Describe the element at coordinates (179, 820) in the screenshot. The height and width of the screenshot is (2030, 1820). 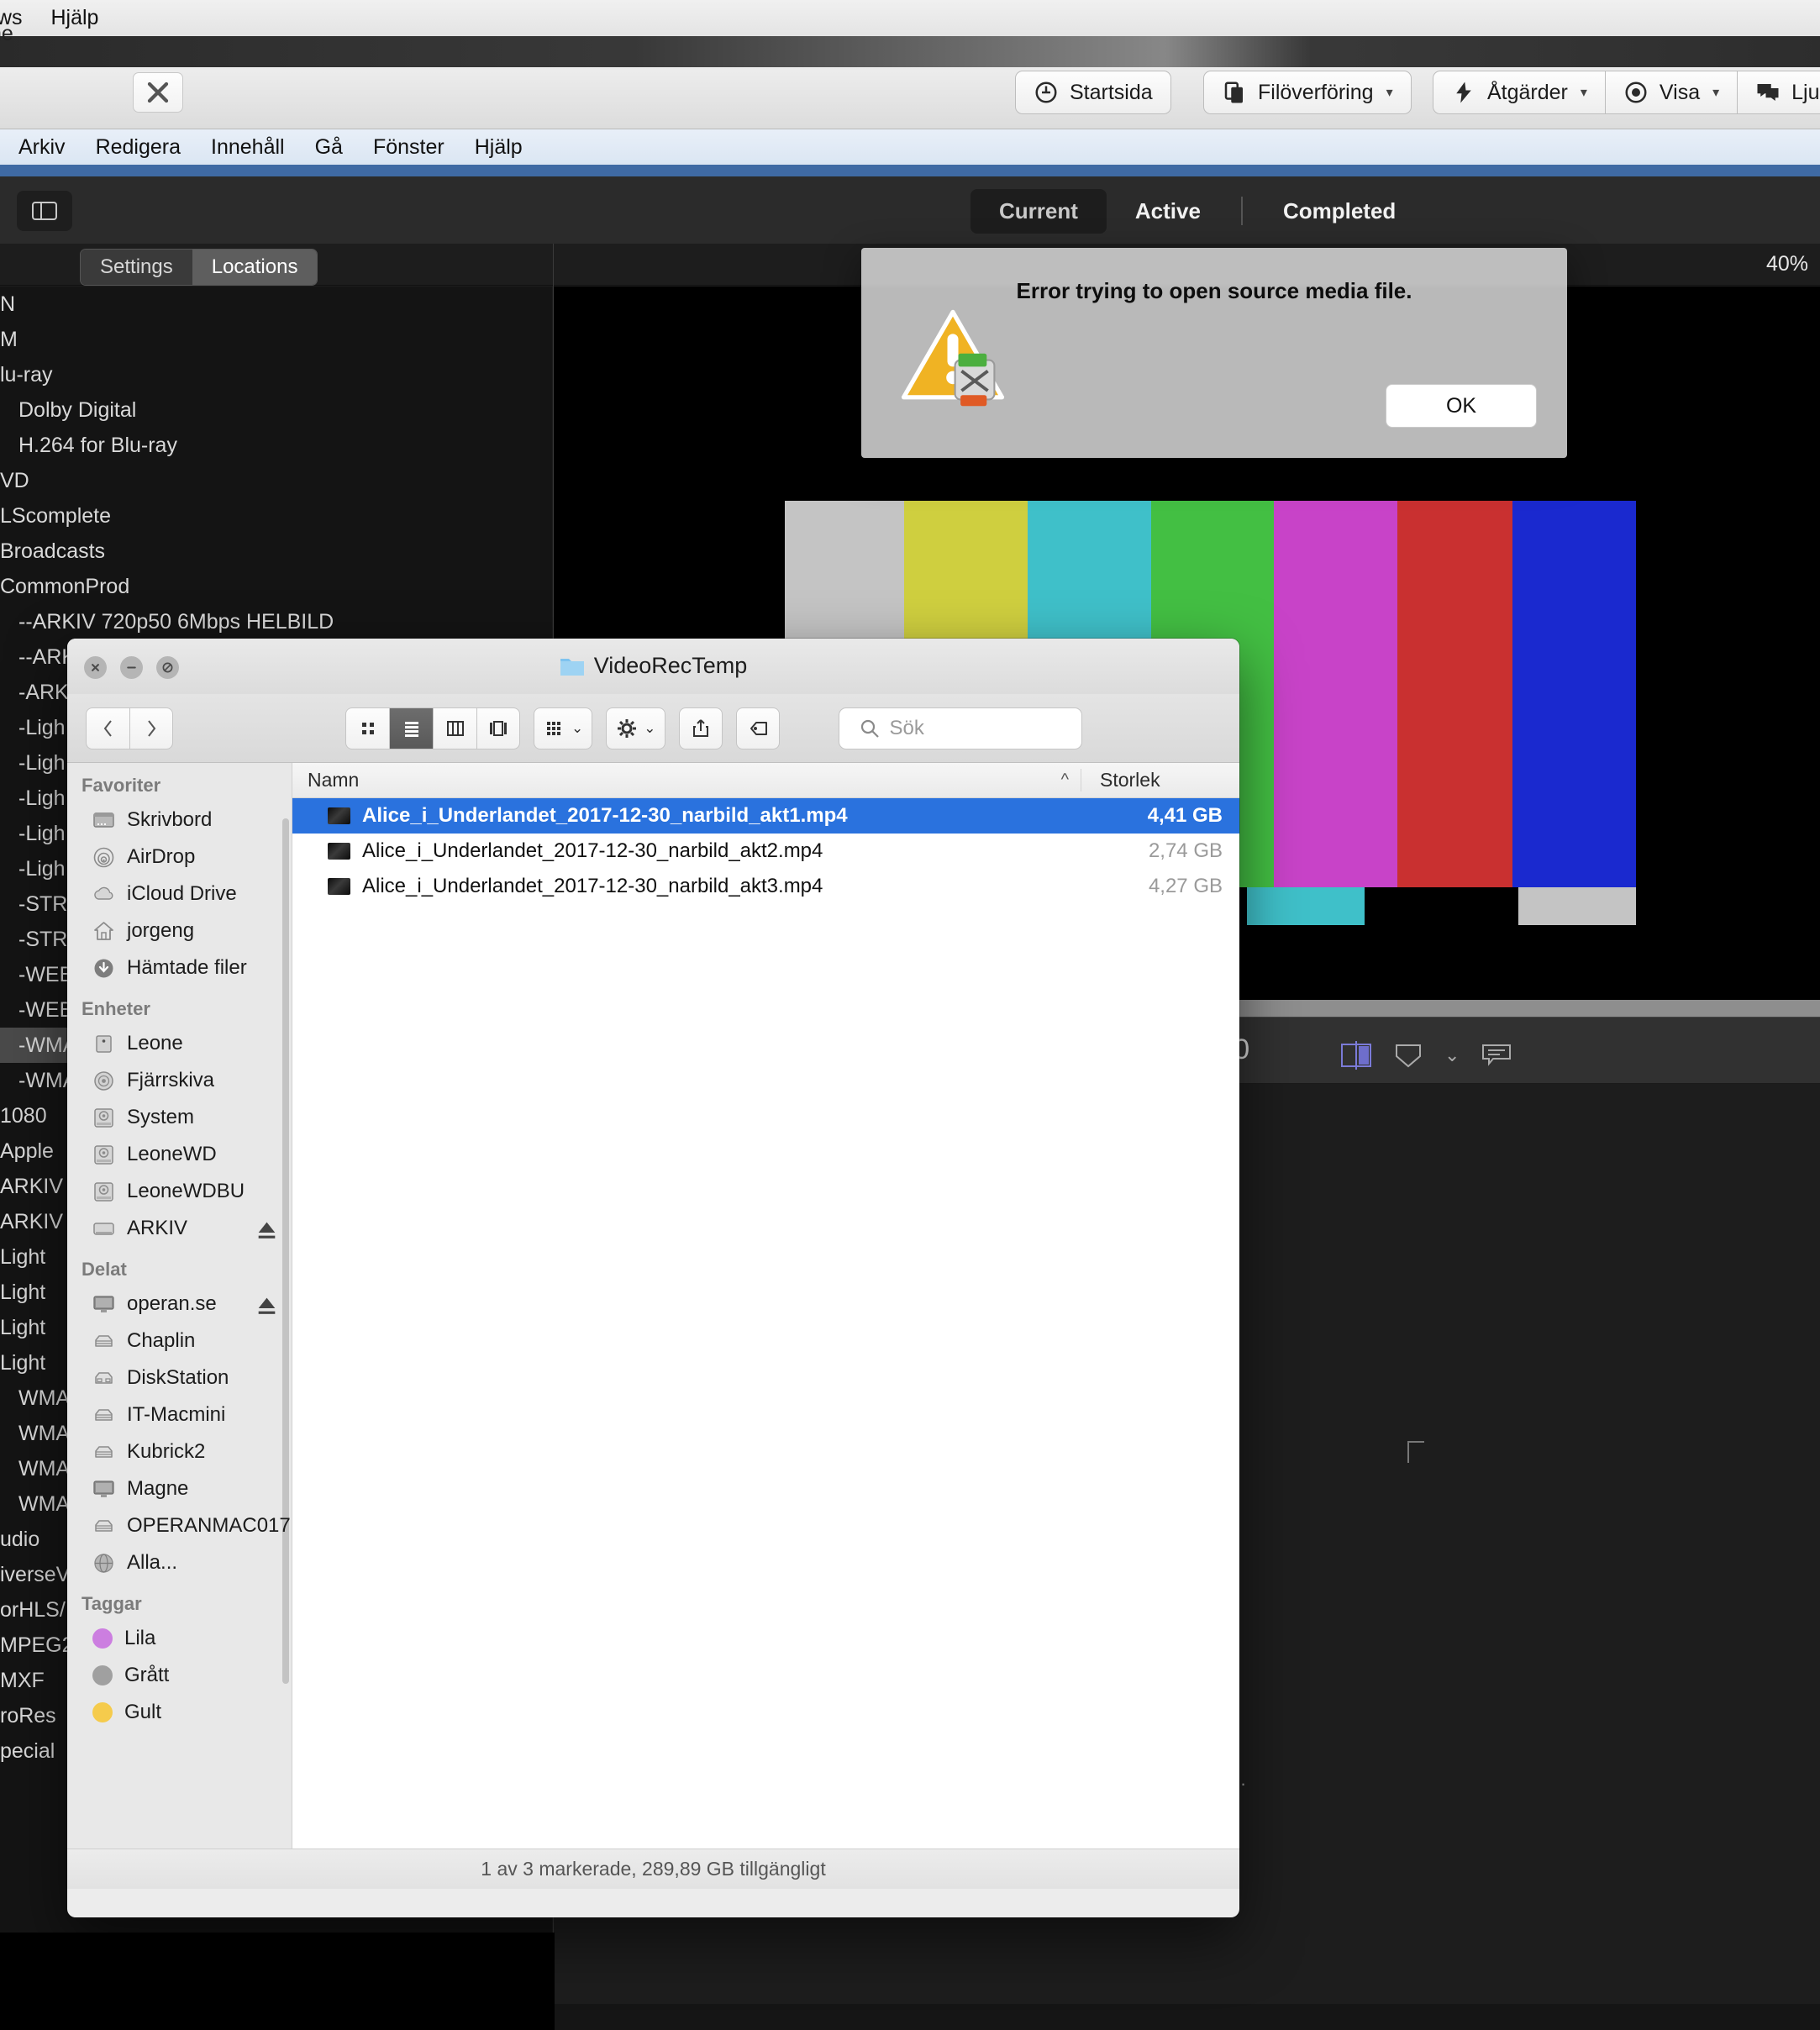
I see `sidebar-item-skrivbord: Skrivbord` at that location.